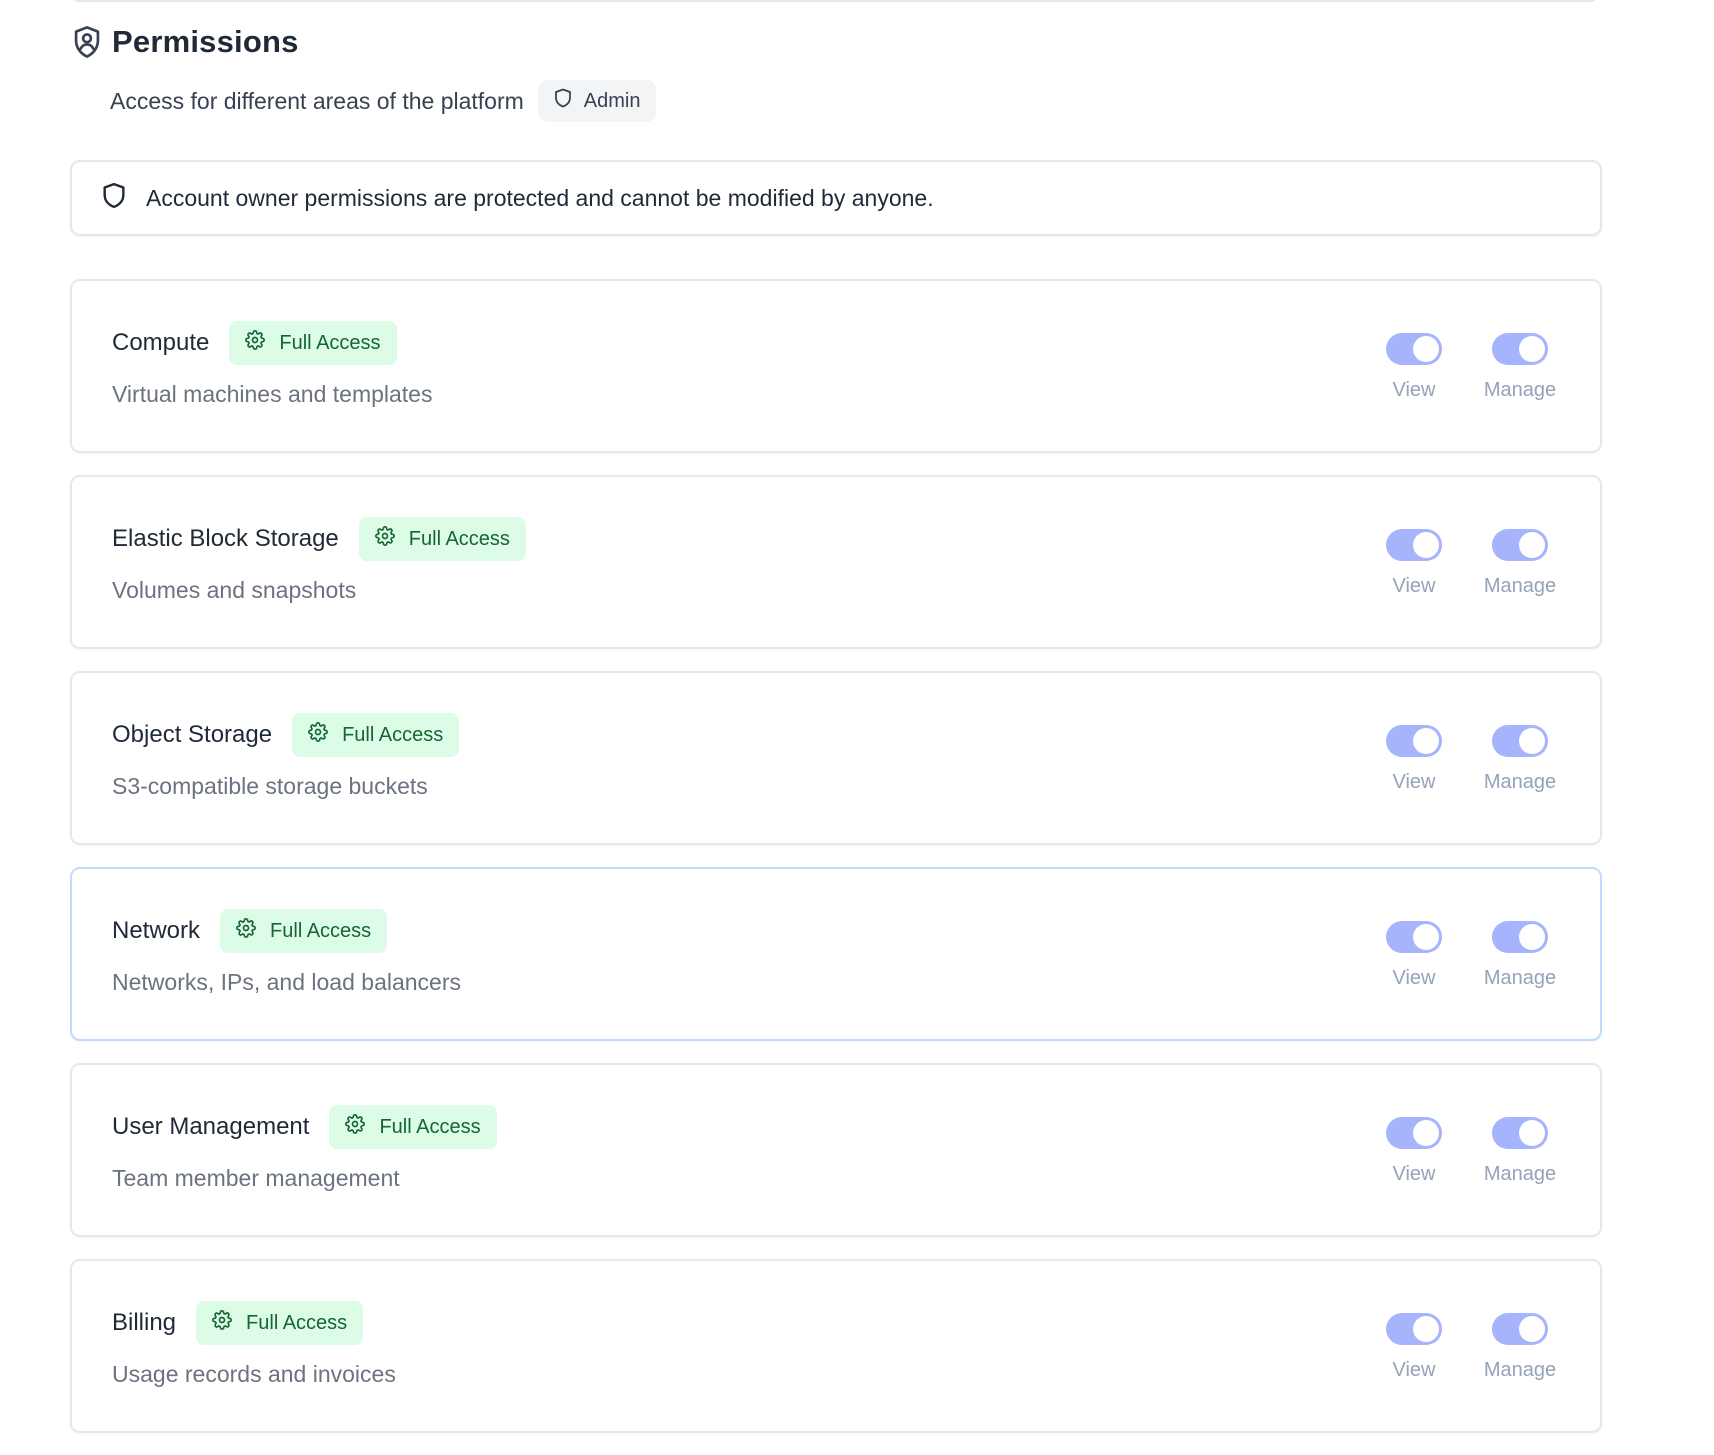 The height and width of the screenshot is (1455, 1714). What do you see at coordinates (156, 930) in the screenshot?
I see `permission-name: Network` at bounding box center [156, 930].